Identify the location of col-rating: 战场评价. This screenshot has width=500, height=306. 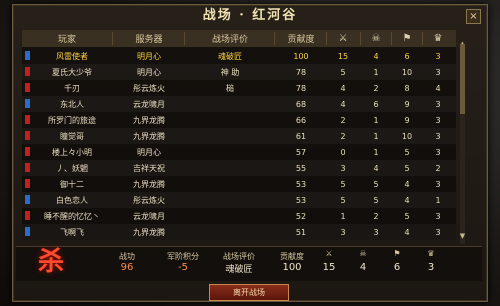
(229, 40).